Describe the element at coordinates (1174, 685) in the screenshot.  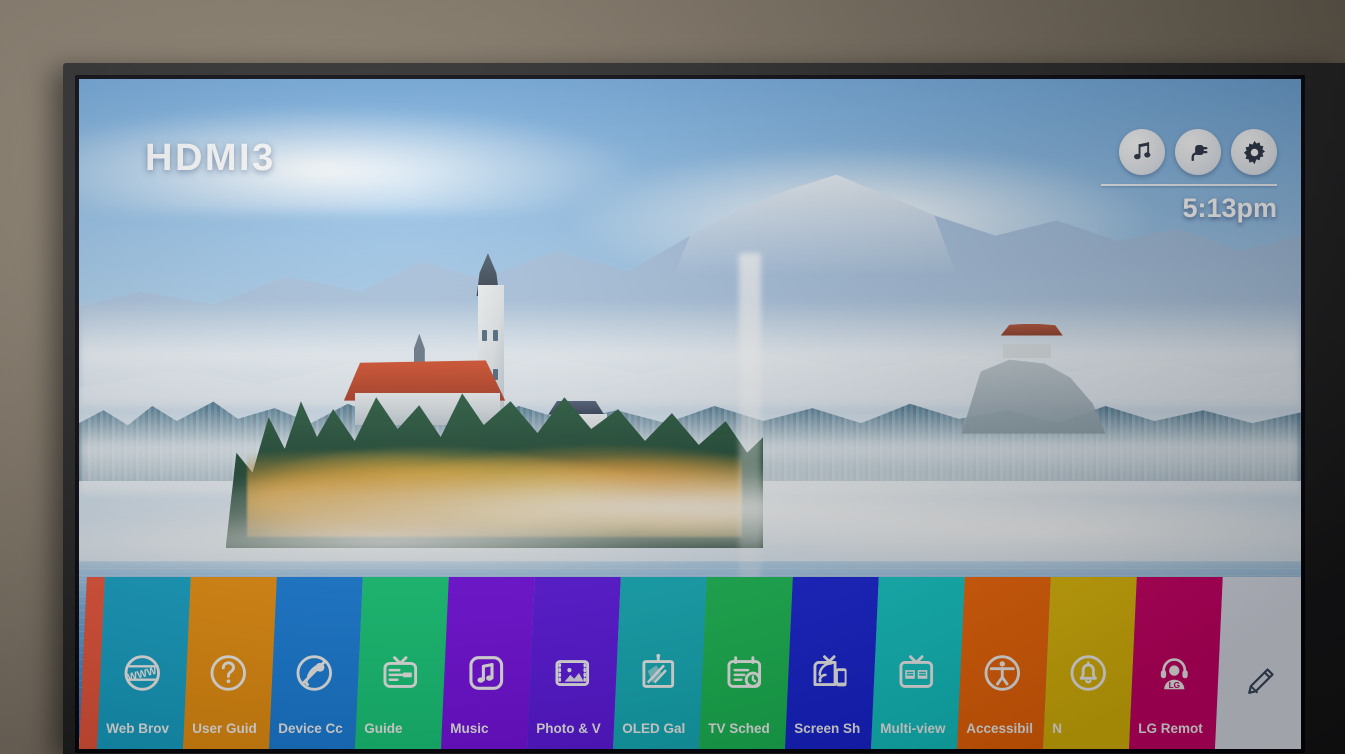
I see `svg-text: LG` at that location.